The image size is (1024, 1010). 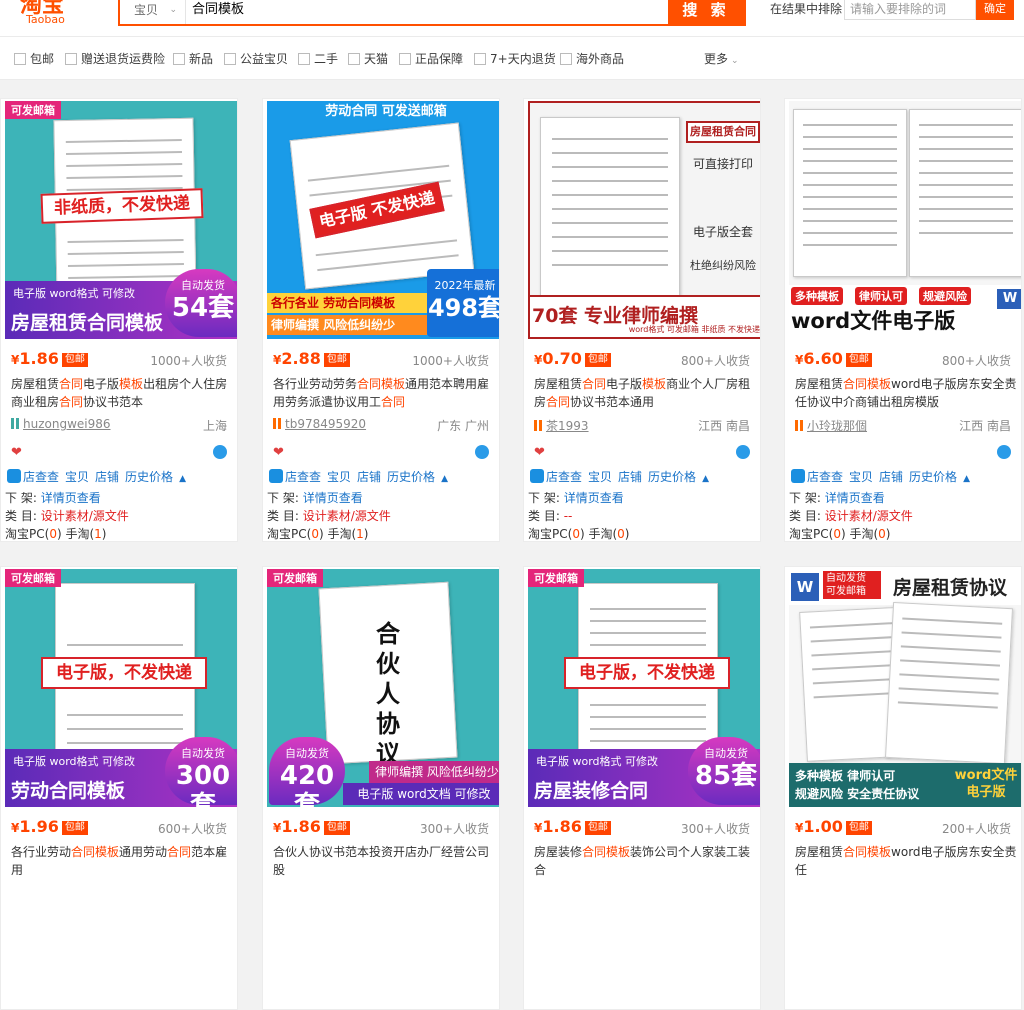 What do you see at coordinates (368, 59) in the screenshot?
I see `filter-tmall: 天猫` at bounding box center [368, 59].